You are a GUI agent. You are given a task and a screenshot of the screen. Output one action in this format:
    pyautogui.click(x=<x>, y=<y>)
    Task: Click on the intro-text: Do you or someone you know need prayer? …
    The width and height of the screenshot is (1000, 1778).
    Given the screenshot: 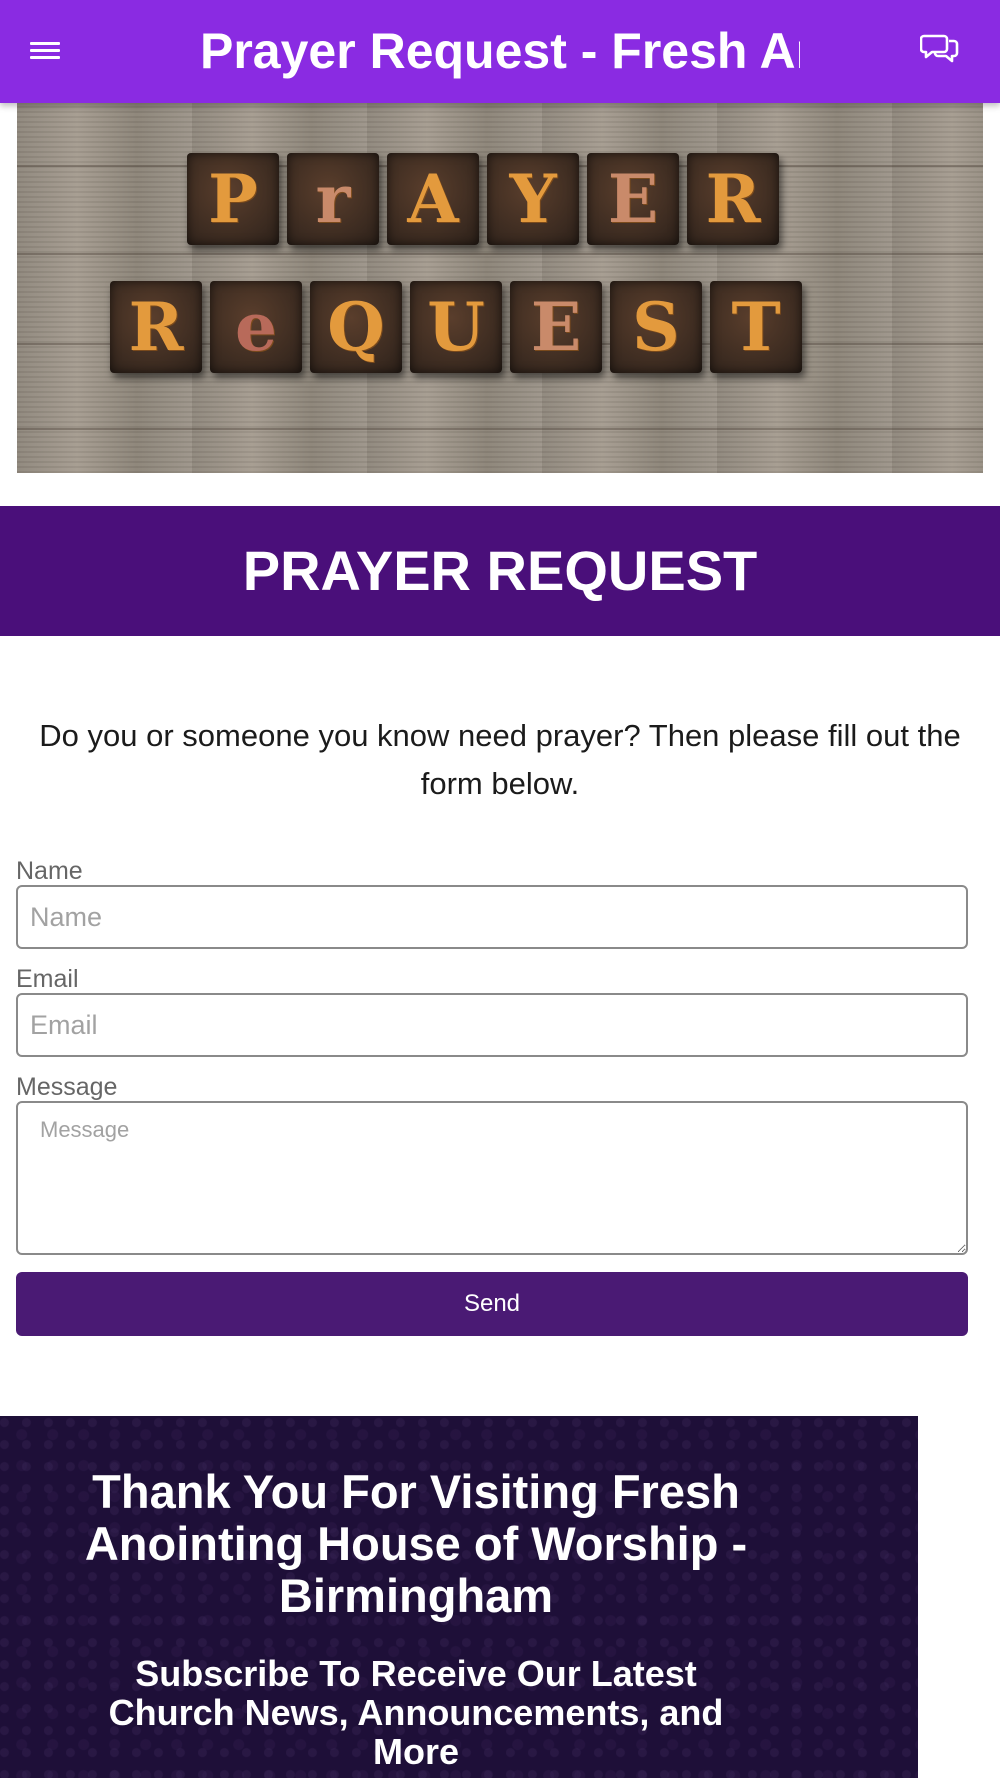 What is the action you would take?
    pyautogui.click(x=500, y=759)
    